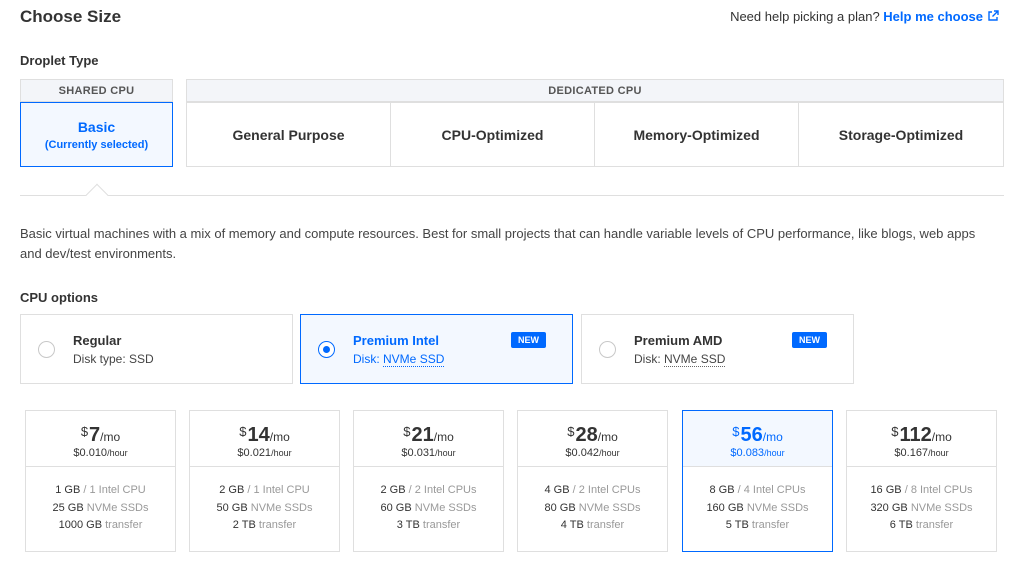 This screenshot has width=1024, height=563. Describe the element at coordinates (396, 340) in the screenshot. I see `cpu-option-name: Premium Intel` at that location.